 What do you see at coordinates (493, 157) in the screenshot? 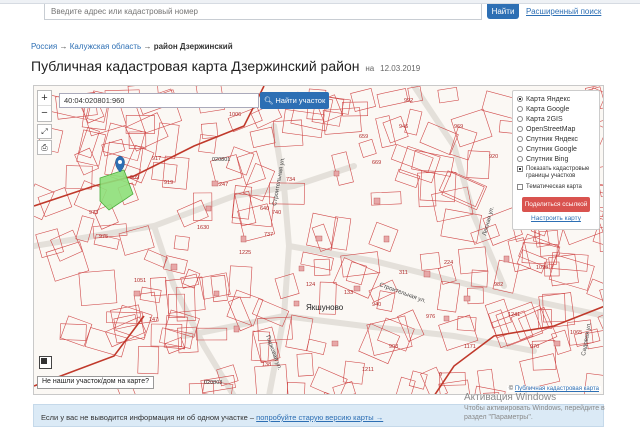
I see `parcel-number-label: 920` at bounding box center [493, 157].